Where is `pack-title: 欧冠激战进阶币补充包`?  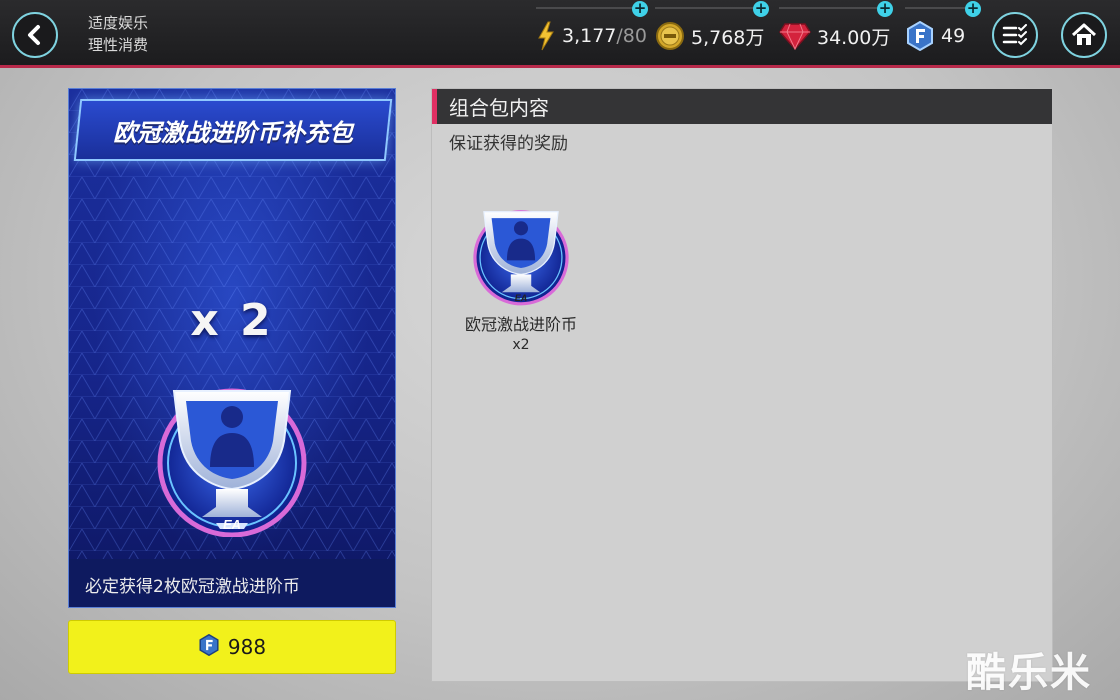
pack-title: 欧冠激战进阶币补充包 is located at coordinates (233, 132).